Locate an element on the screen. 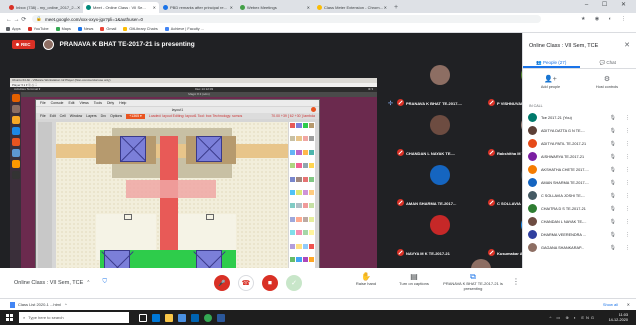  browser-tab: Class Meter Extension - Chrom... ✕ is located at coordinates (352, 7).